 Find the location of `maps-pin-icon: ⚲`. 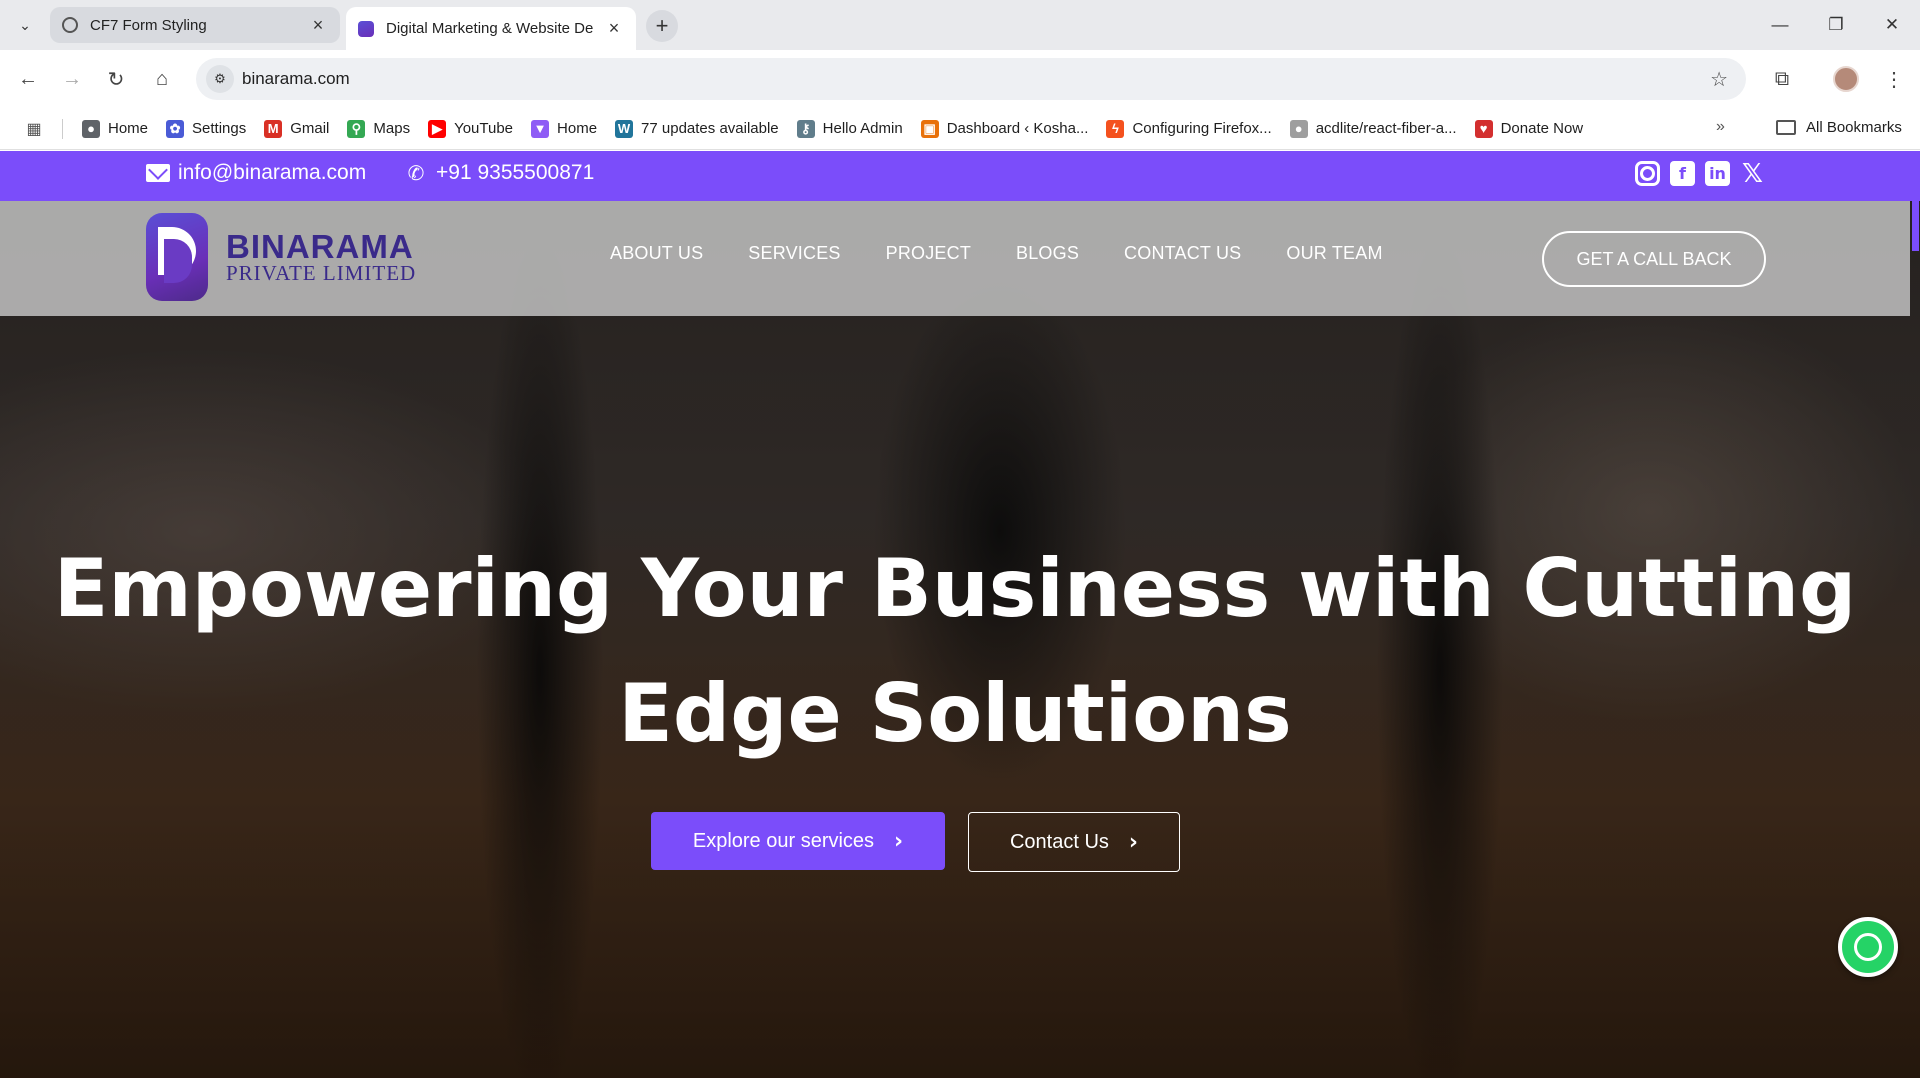

maps-pin-icon: ⚲ is located at coordinates (356, 128).